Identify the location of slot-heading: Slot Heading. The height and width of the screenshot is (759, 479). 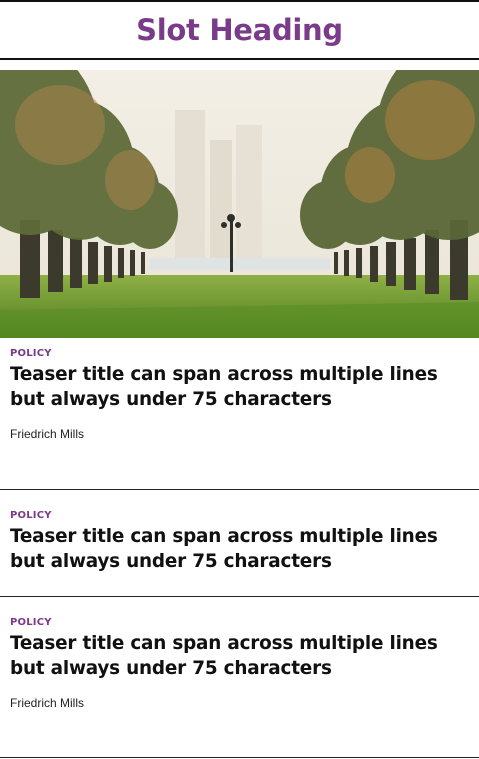
(239, 30).